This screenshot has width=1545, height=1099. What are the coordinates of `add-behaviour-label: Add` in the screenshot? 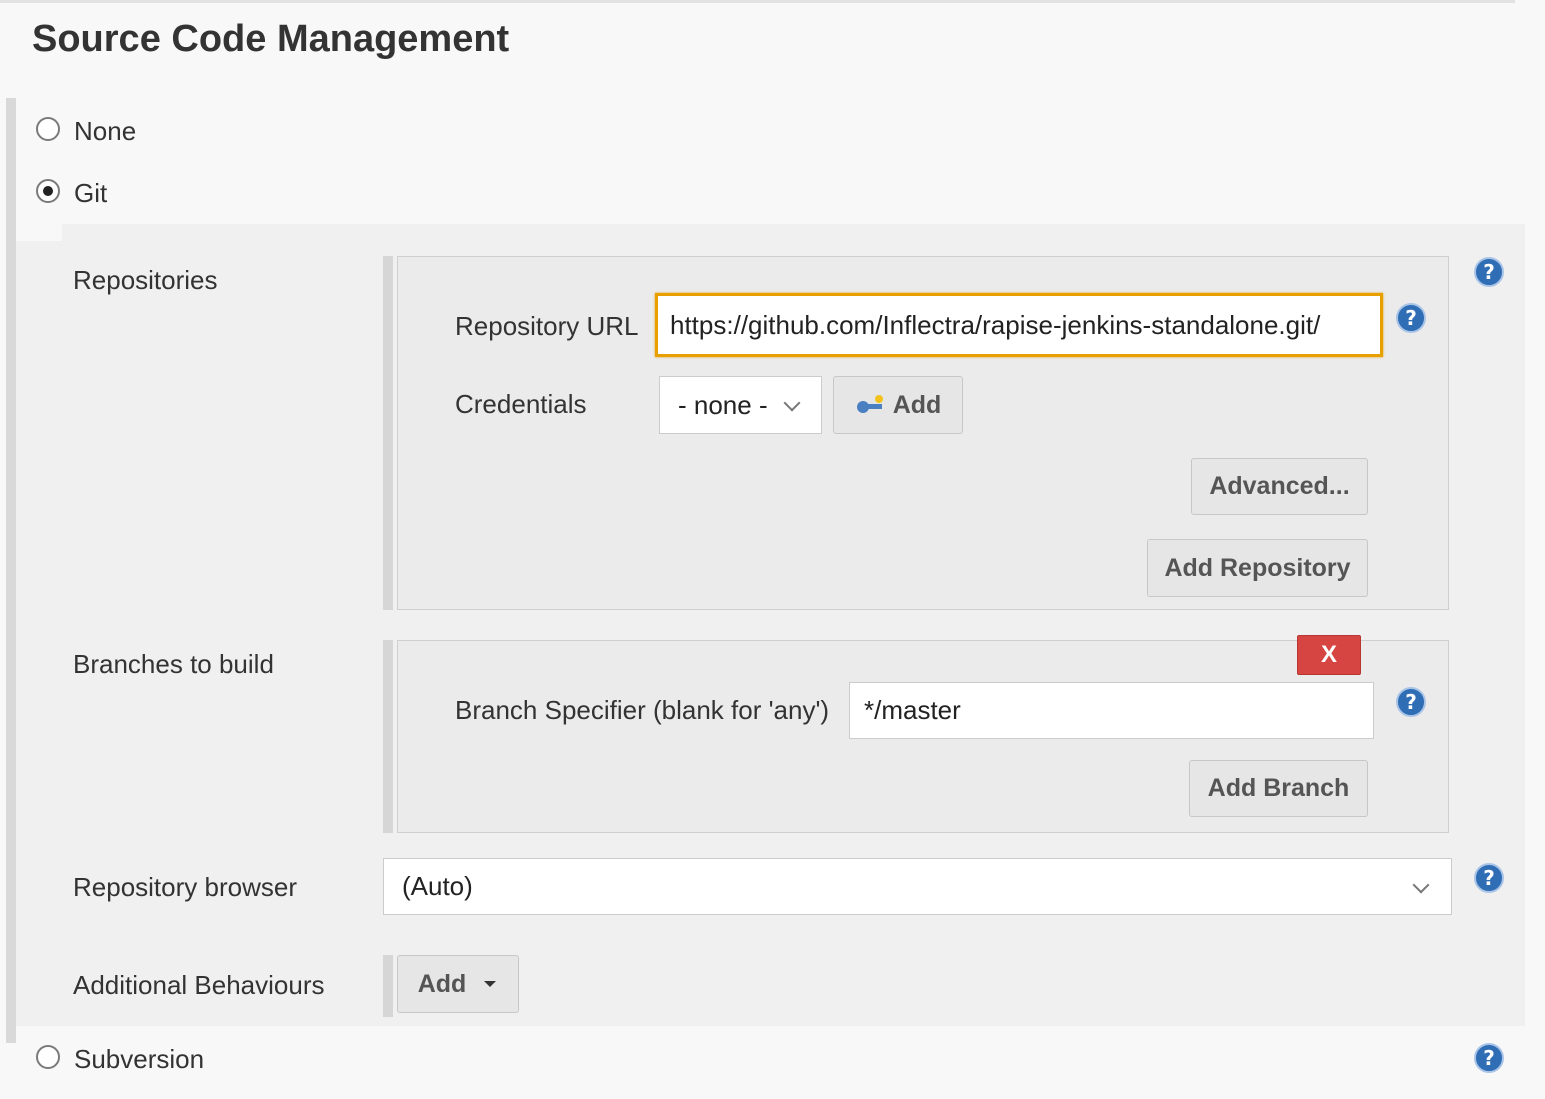 It's located at (442, 983).